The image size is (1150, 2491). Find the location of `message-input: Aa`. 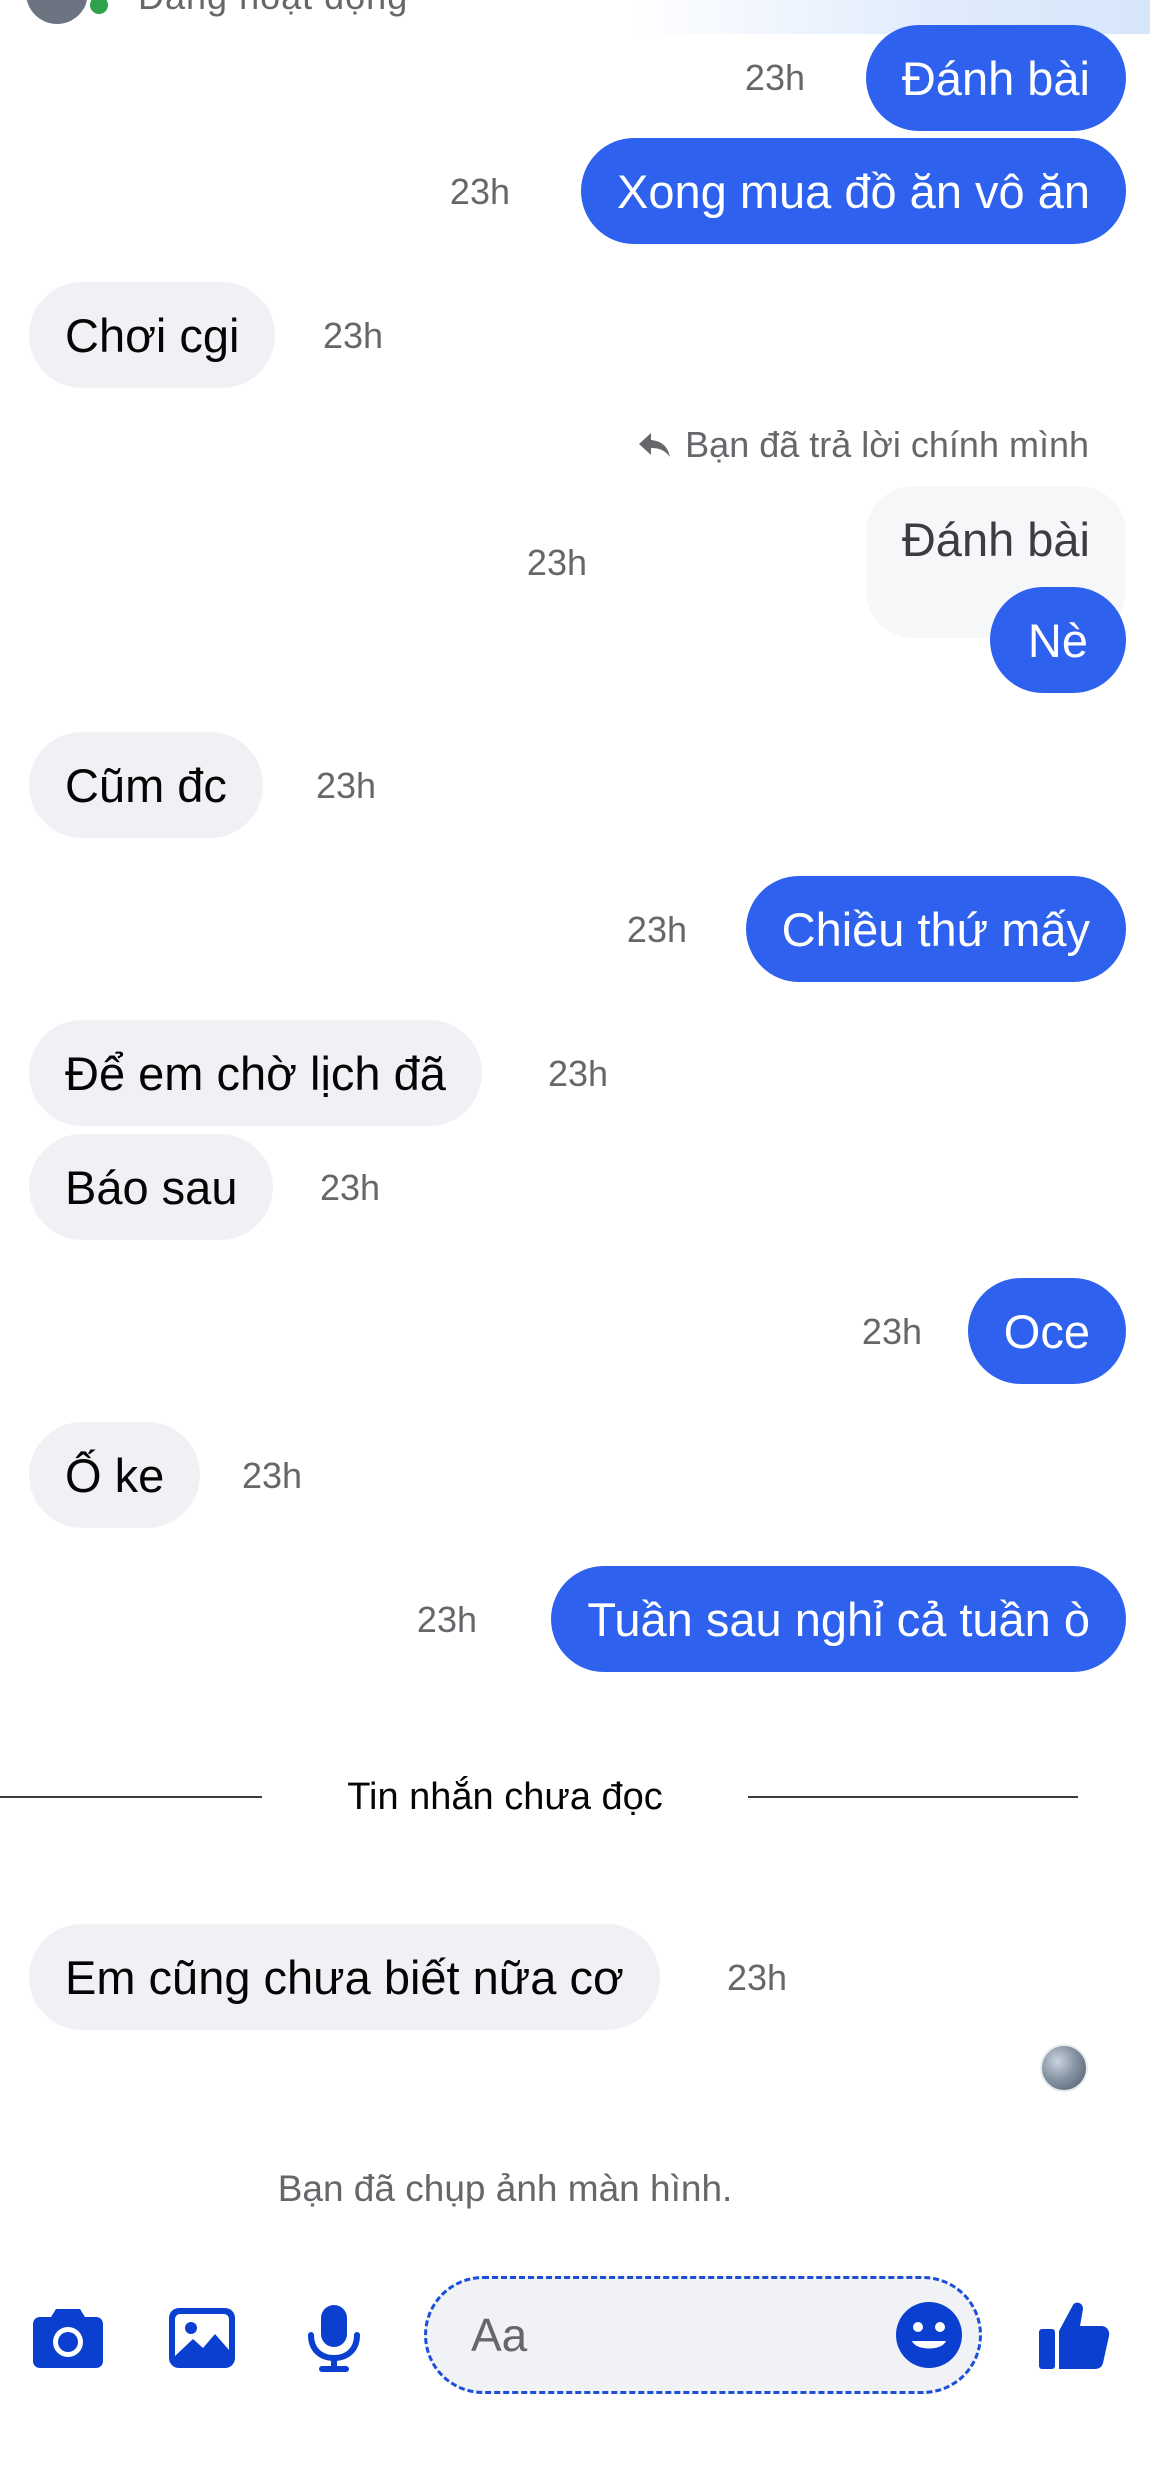

message-input: Aa is located at coordinates (703, 2335).